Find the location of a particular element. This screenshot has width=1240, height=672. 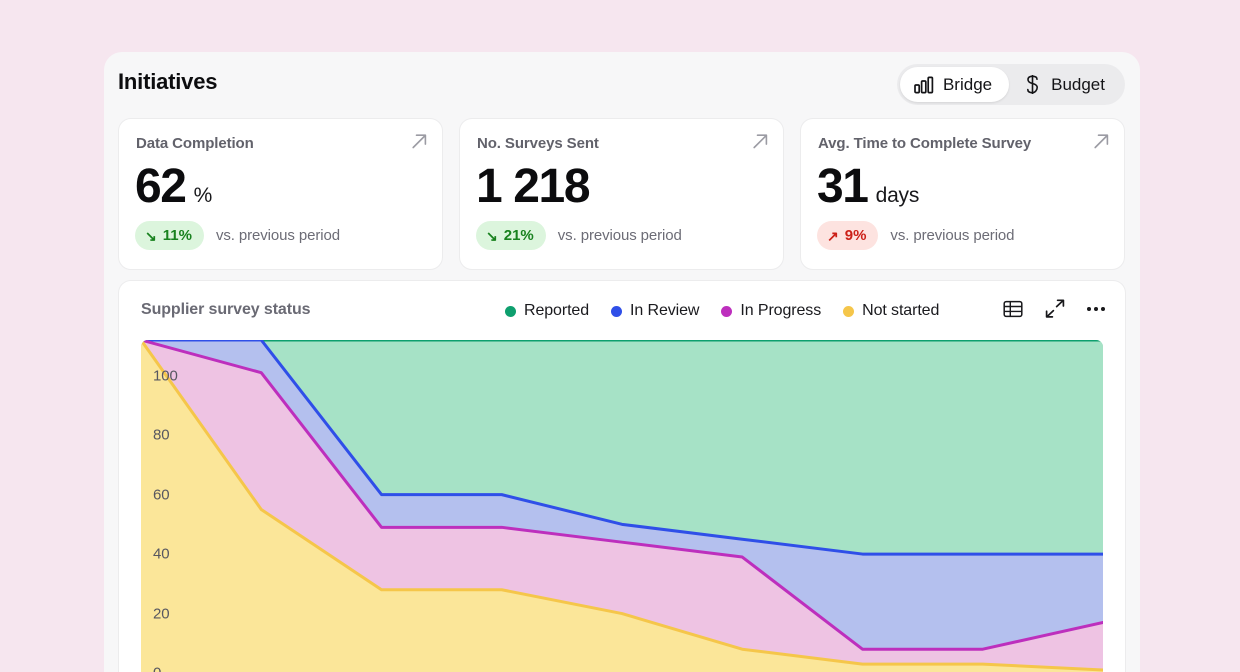

legend-label: In Review is located at coordinates (664, 311).